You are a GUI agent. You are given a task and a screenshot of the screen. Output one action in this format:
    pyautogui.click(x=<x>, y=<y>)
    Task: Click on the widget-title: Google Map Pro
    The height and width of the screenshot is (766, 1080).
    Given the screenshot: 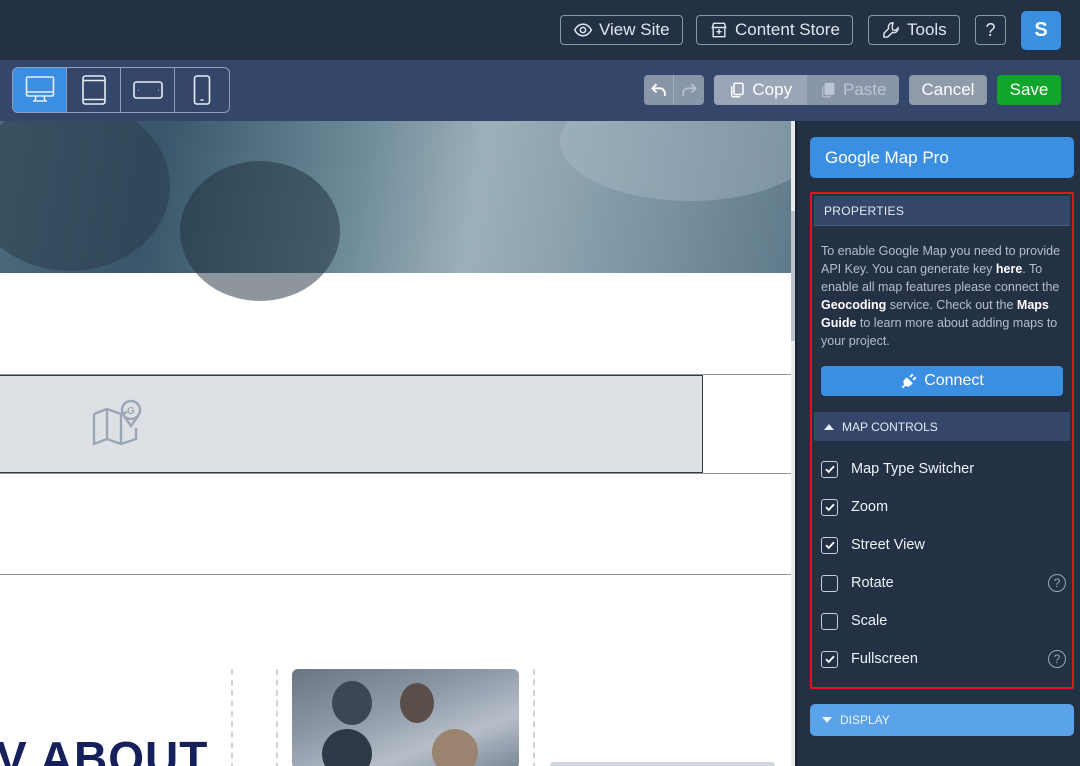 What is the action you would take?
    pyautogui.click(x=942, y=157)
    